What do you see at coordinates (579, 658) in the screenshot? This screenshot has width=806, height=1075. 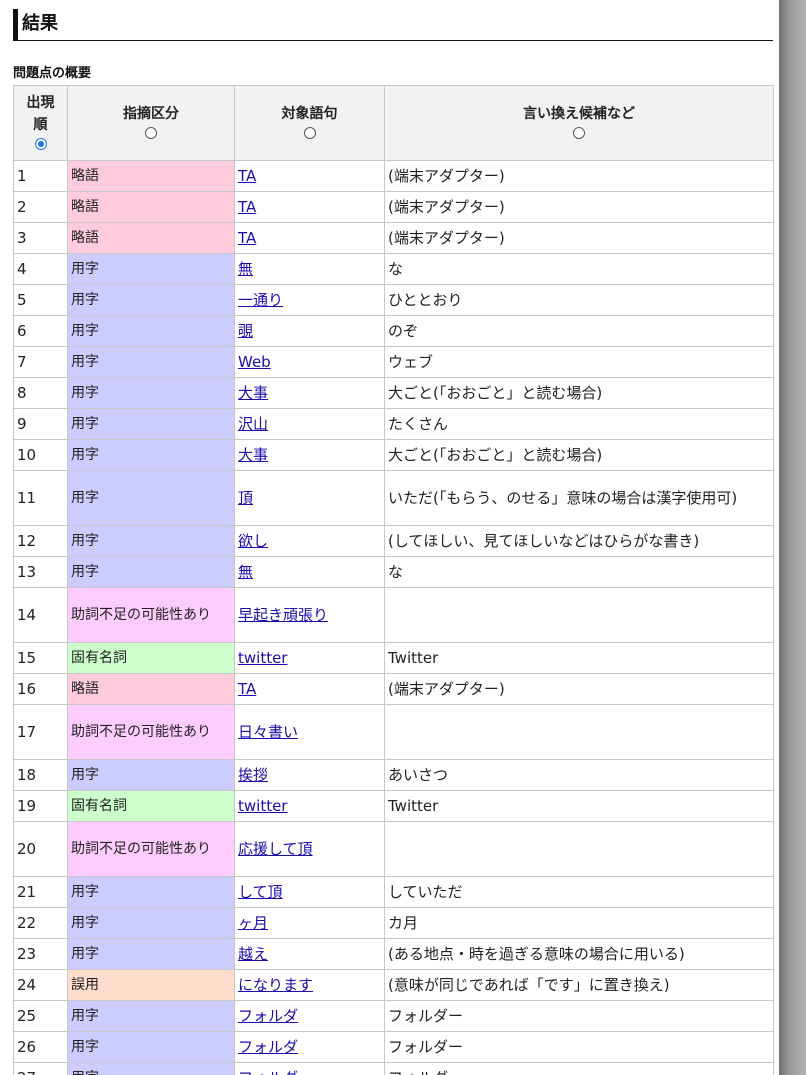 I see `row-suggestion: Twitter` at bounding box center [579, 658].